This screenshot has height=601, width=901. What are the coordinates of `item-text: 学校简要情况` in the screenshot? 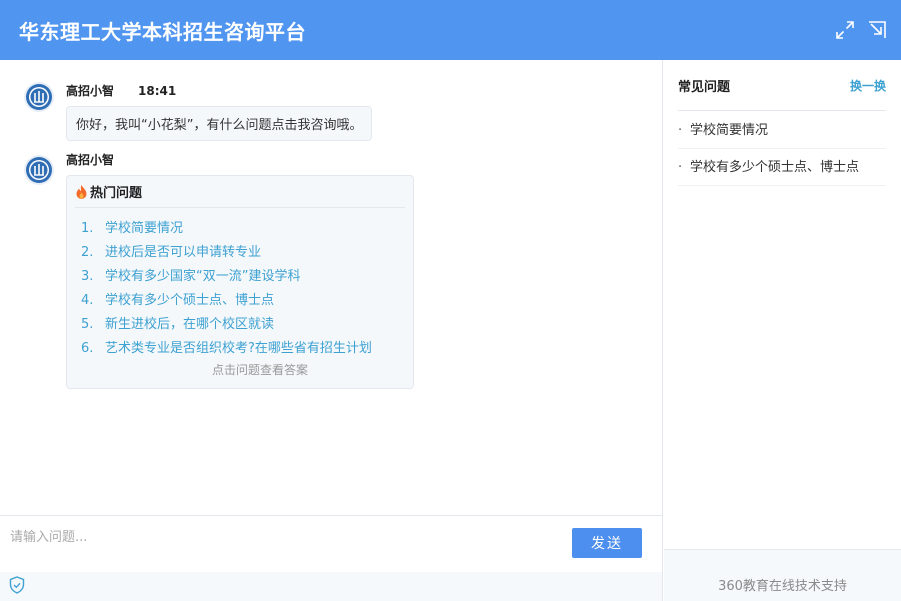 It's located at (144, 228).